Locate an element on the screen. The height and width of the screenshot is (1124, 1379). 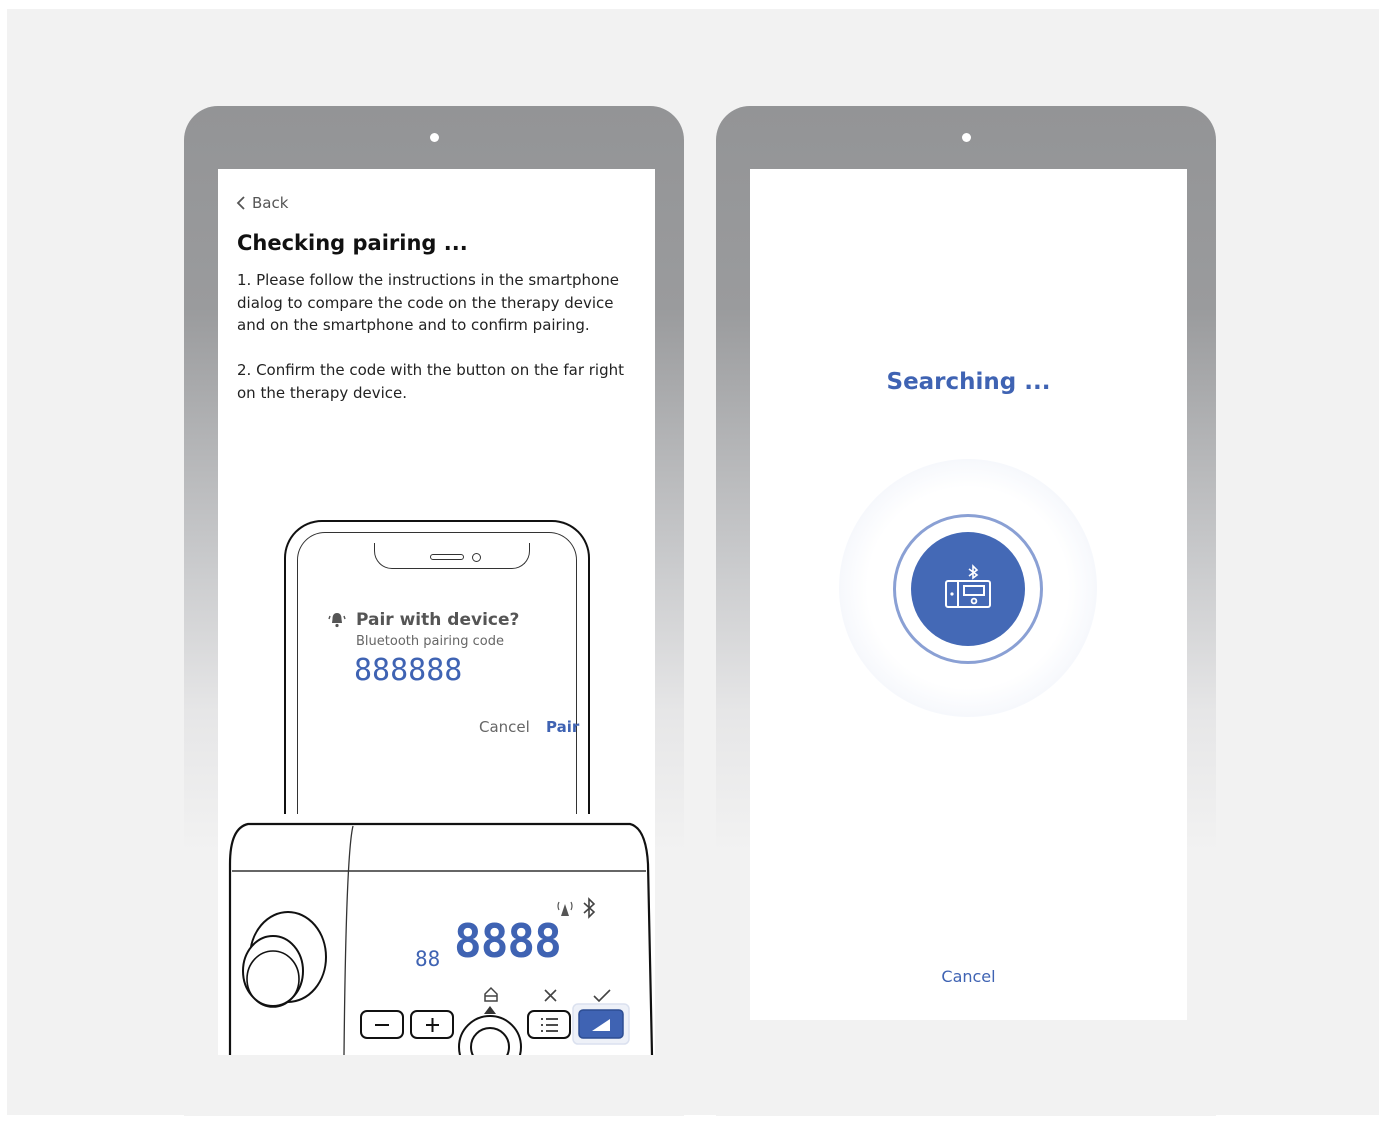
confirm-button is located at coordinates (601, 1024).